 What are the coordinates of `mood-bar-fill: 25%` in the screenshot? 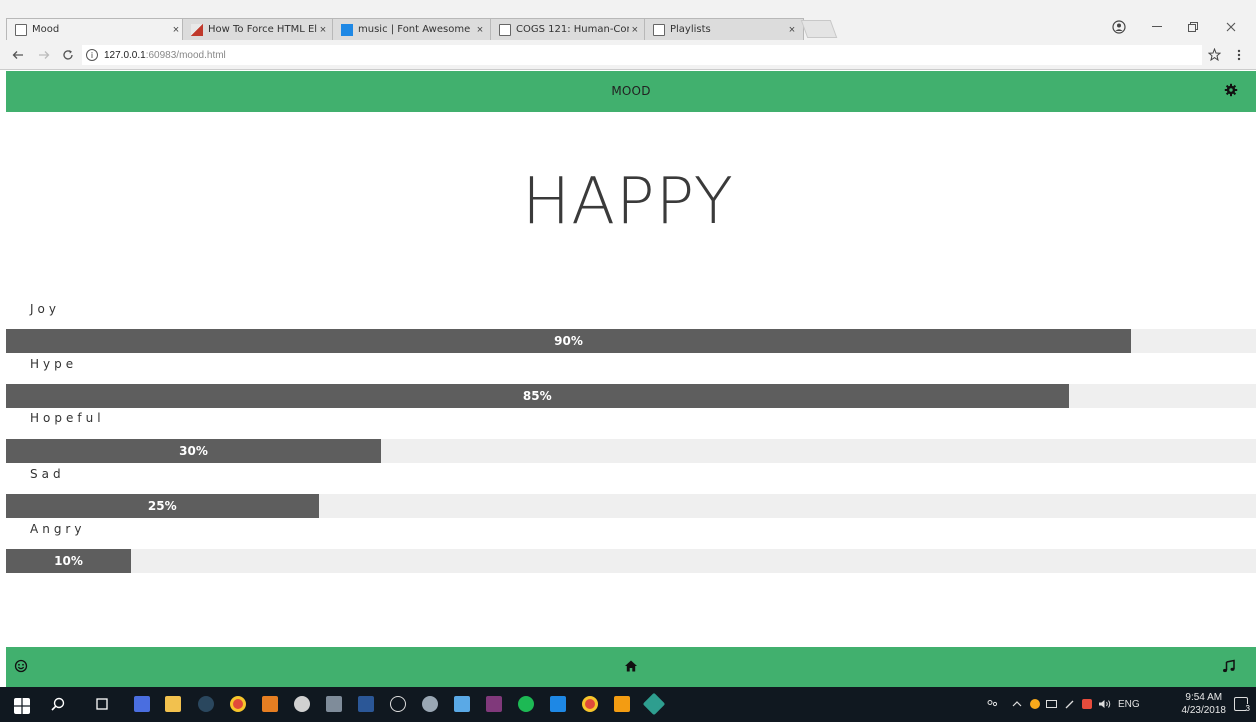 It's located at (162, 506).